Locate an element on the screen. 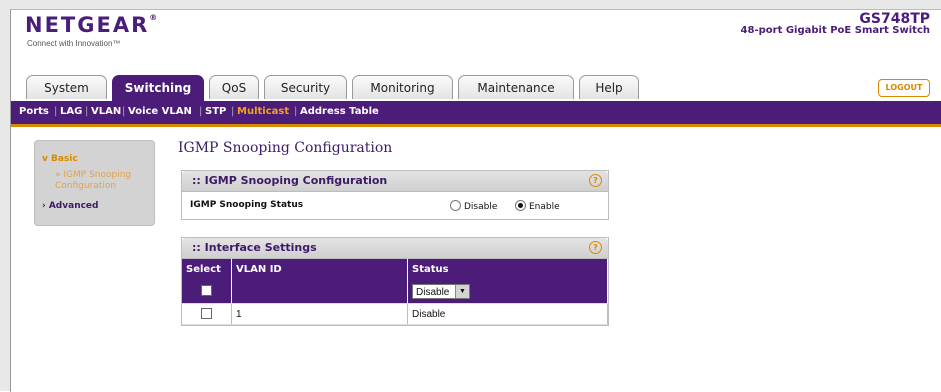 This screenshot has width=941, height=392. radio-disable: Disable is located at coordinates (473, 206).